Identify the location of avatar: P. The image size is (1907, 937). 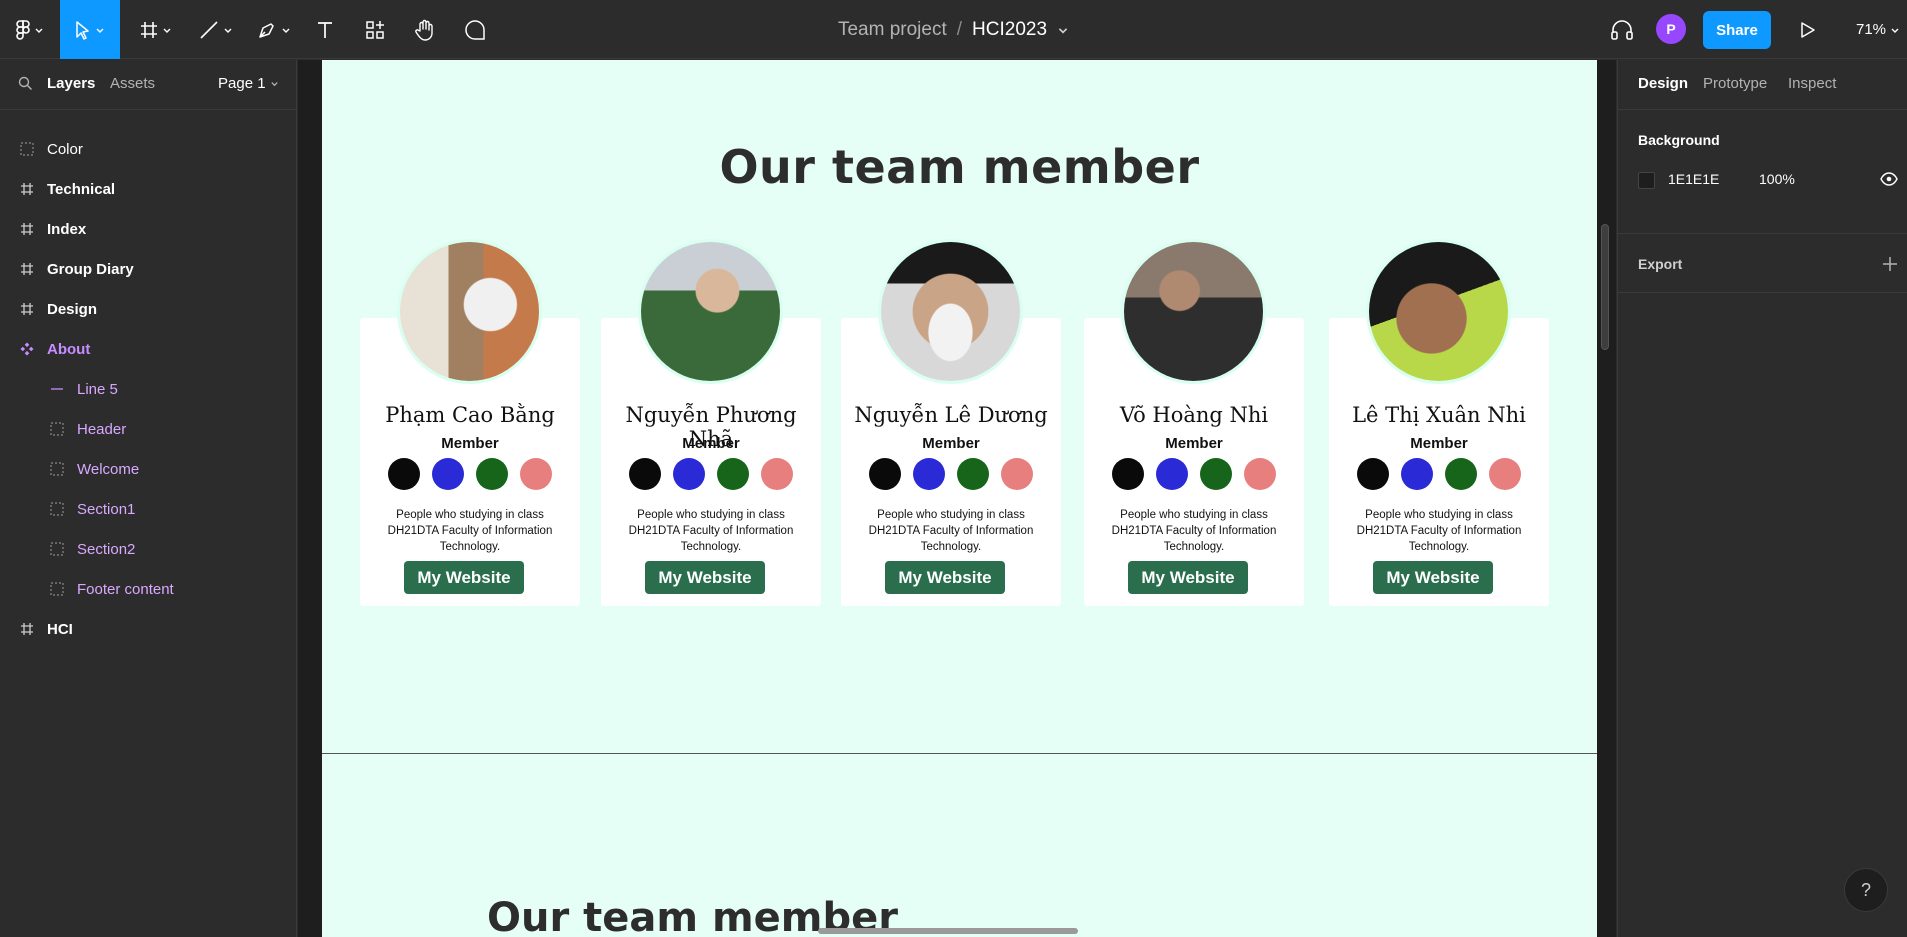
(1671, 29).